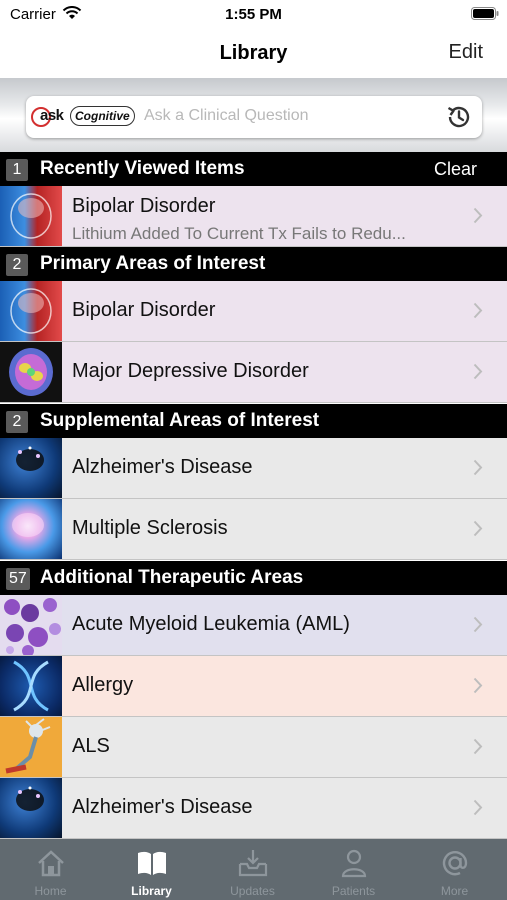 The image size is (507, 900). I want to click on section-header-recently-viewed: 1 Recently Viewed Items Clear, so click(253, 169).